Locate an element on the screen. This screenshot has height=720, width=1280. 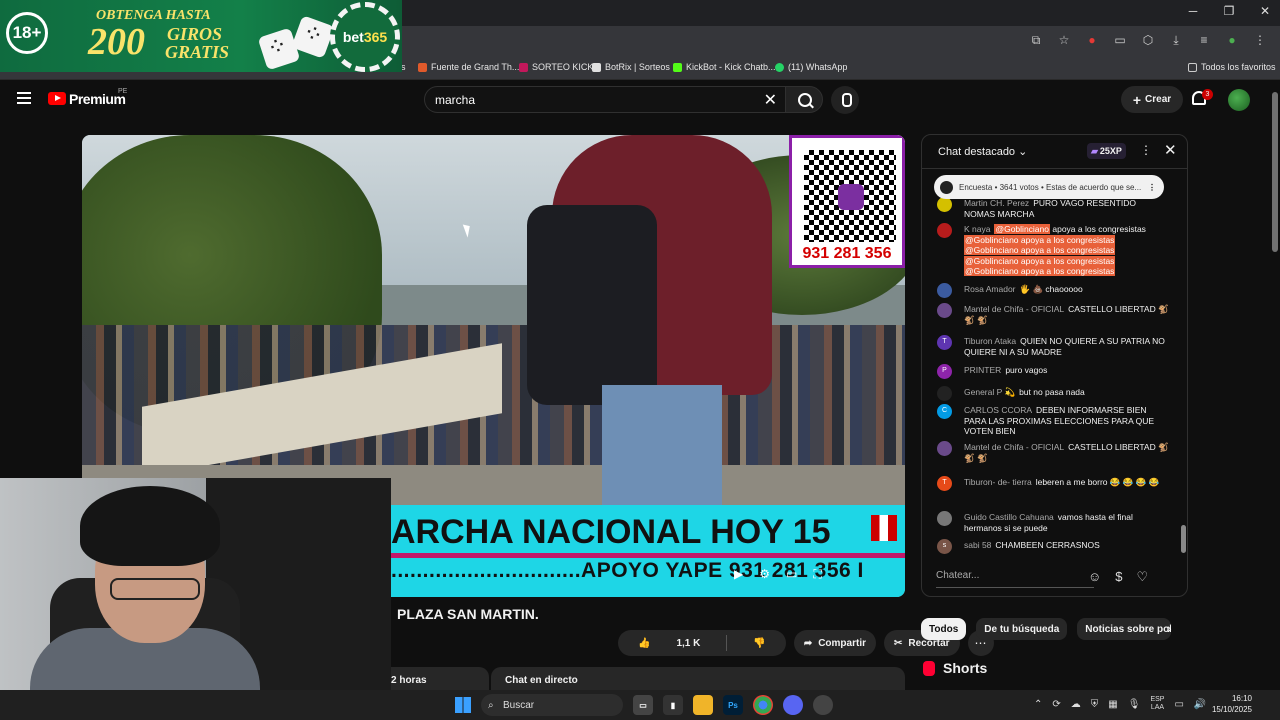
emoji-icon: ☺ is located at coordinates (1094, 577).